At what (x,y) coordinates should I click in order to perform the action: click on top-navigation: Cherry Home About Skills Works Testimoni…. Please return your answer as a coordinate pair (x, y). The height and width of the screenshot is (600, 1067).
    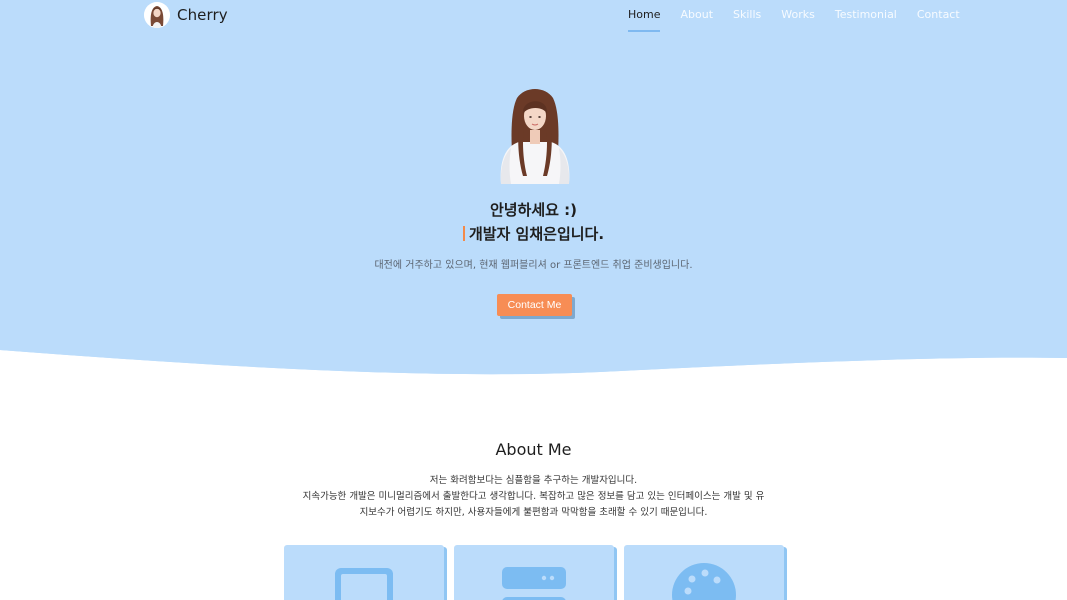
    Looking at the image, I should click on (533, 18).